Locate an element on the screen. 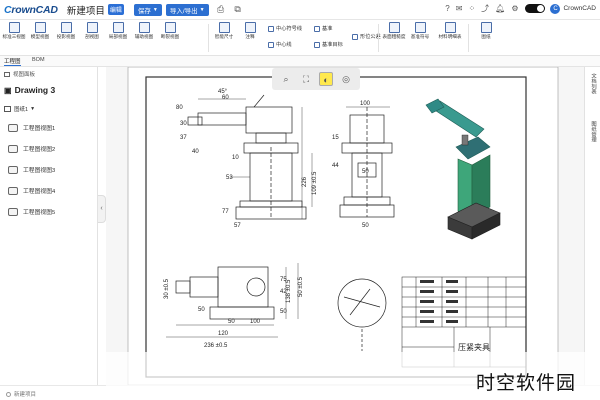  avatar: C is located at coordinates (555, 8).